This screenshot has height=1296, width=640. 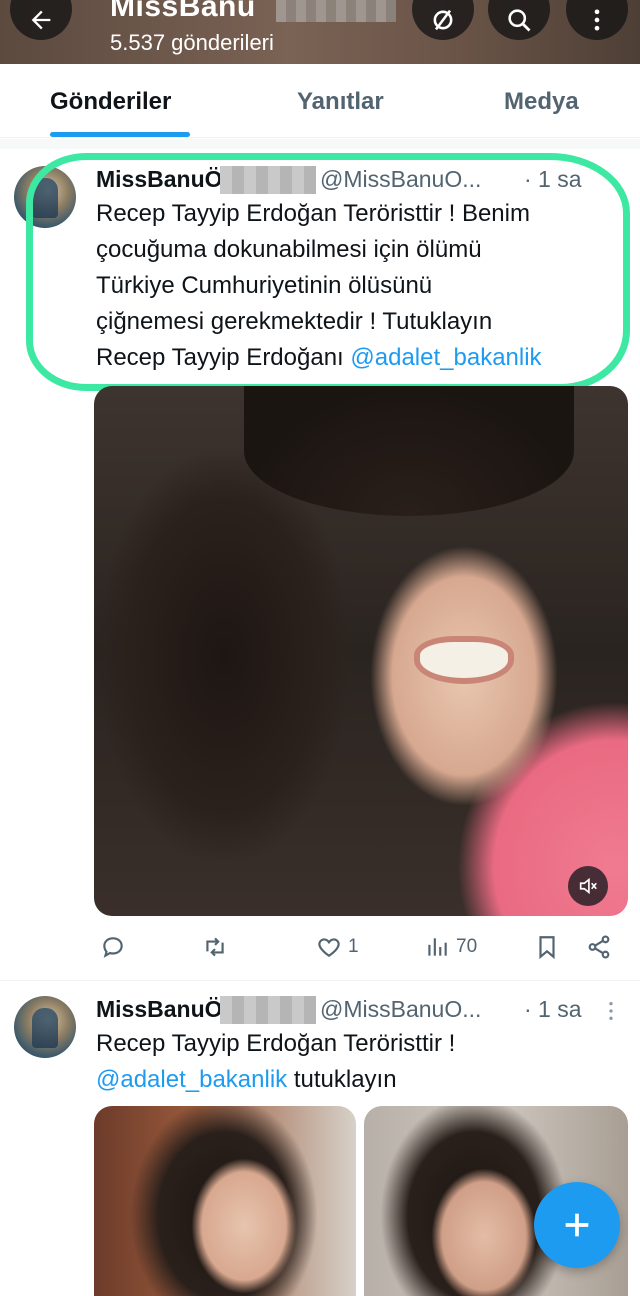 What do you see at coordinates (110, 102) in the screenshot?
I see `tab-posts: Gönderiler` at bounding box center [110, 102].